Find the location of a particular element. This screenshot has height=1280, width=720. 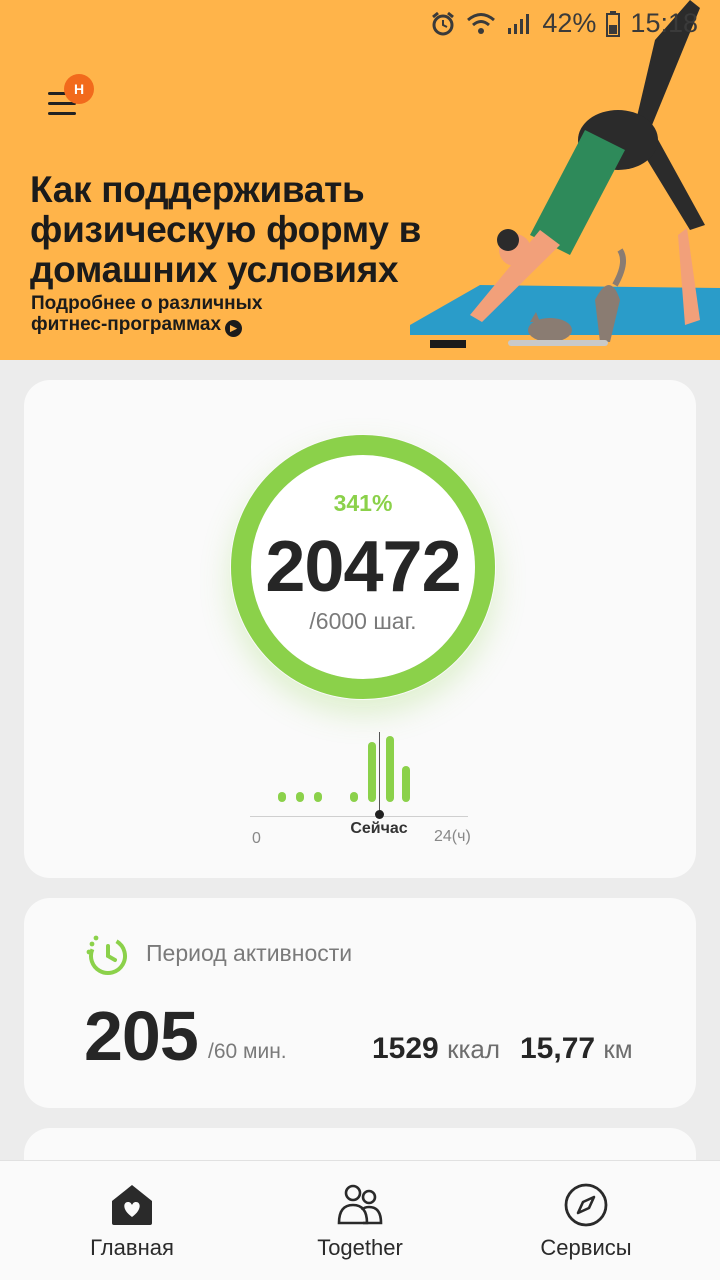

status-bar: 42% 15:18 is located at coordinates (360, 25).